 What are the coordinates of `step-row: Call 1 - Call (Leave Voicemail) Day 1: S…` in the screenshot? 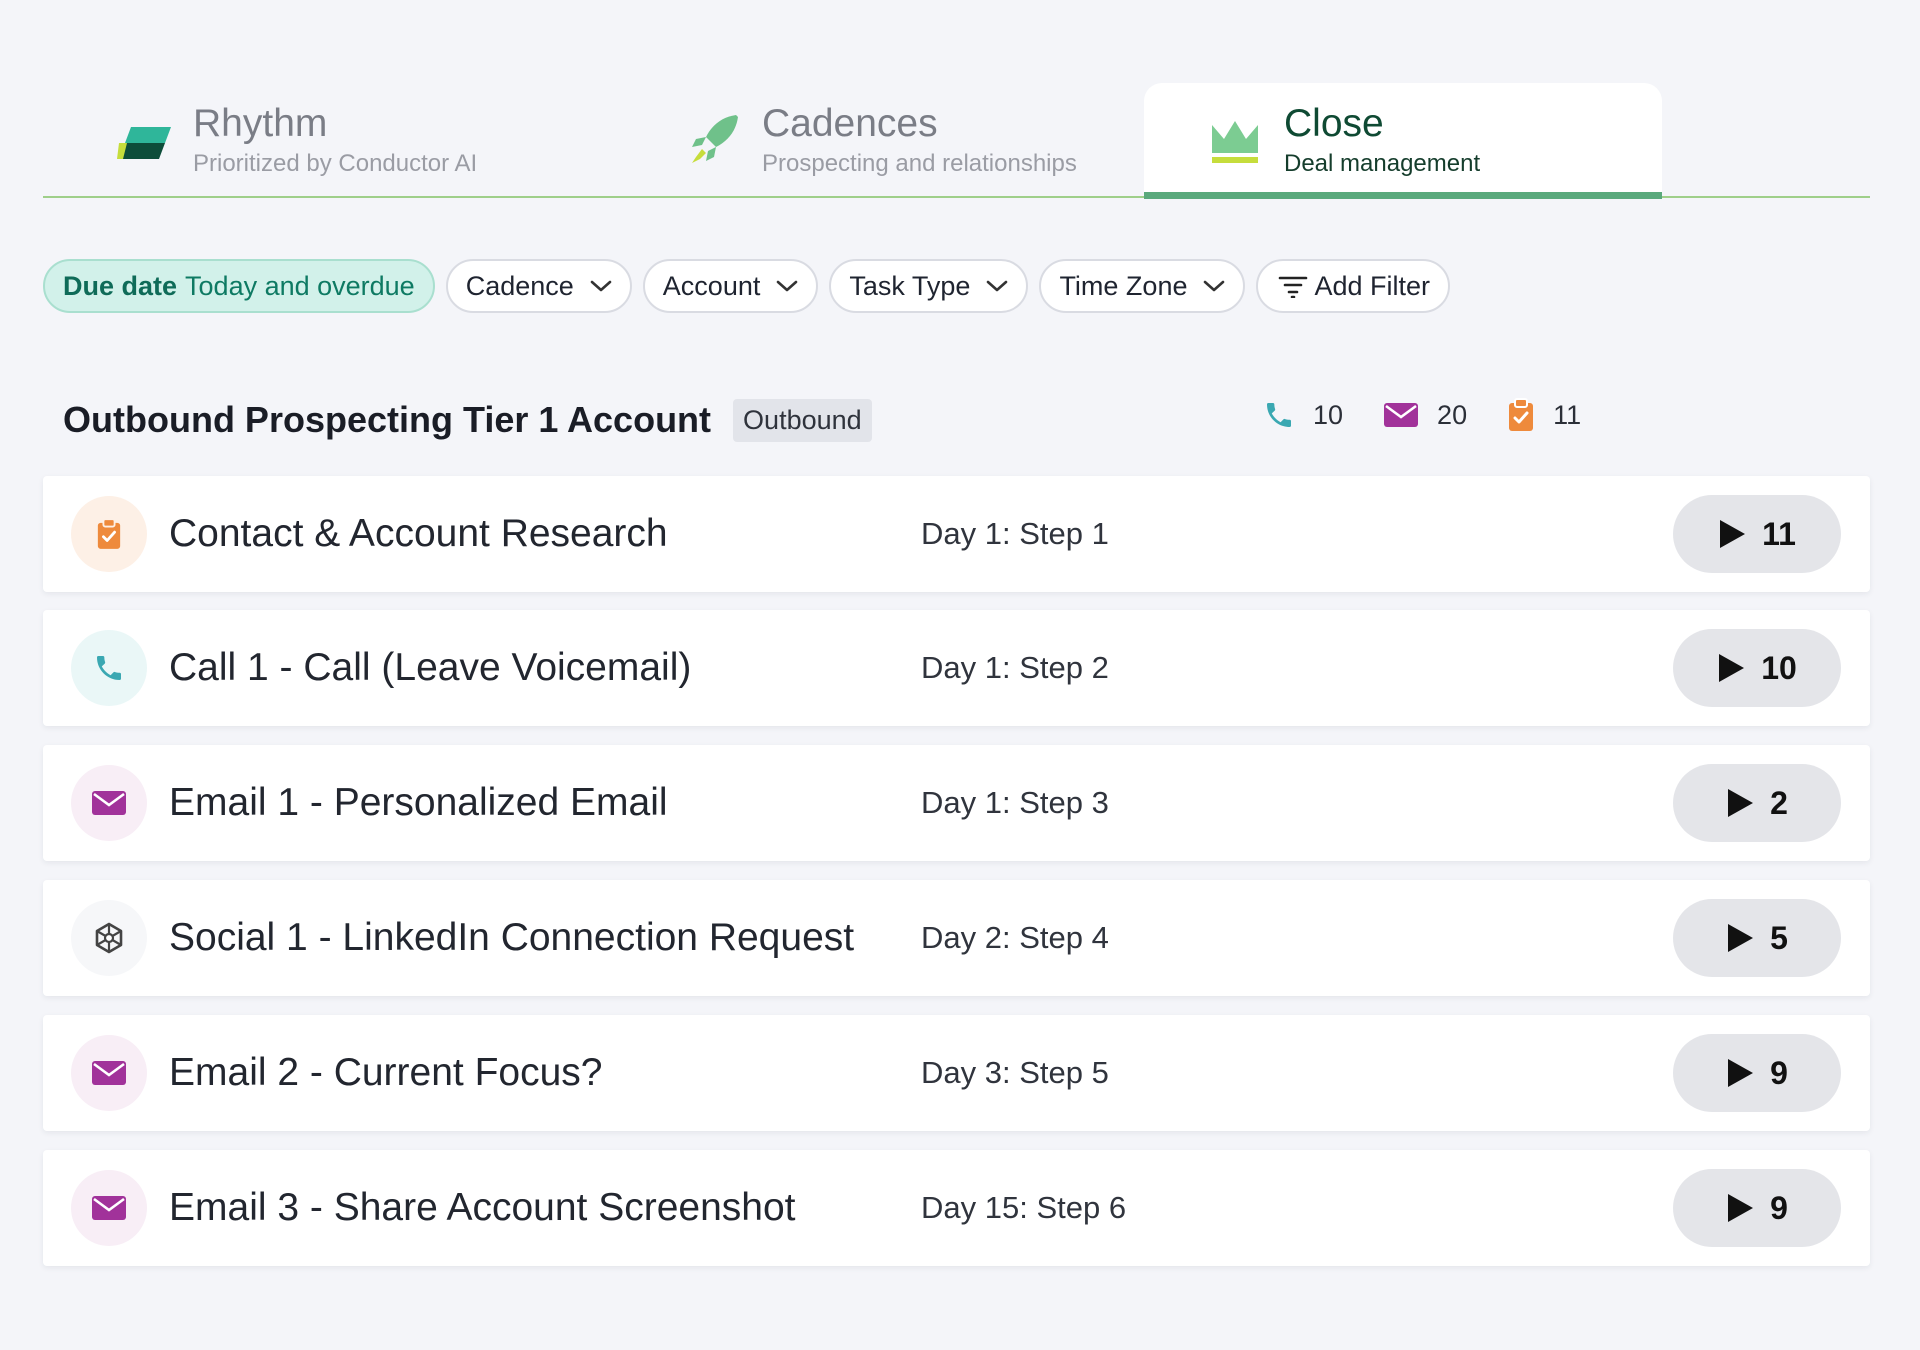 It's located at (956, 668).